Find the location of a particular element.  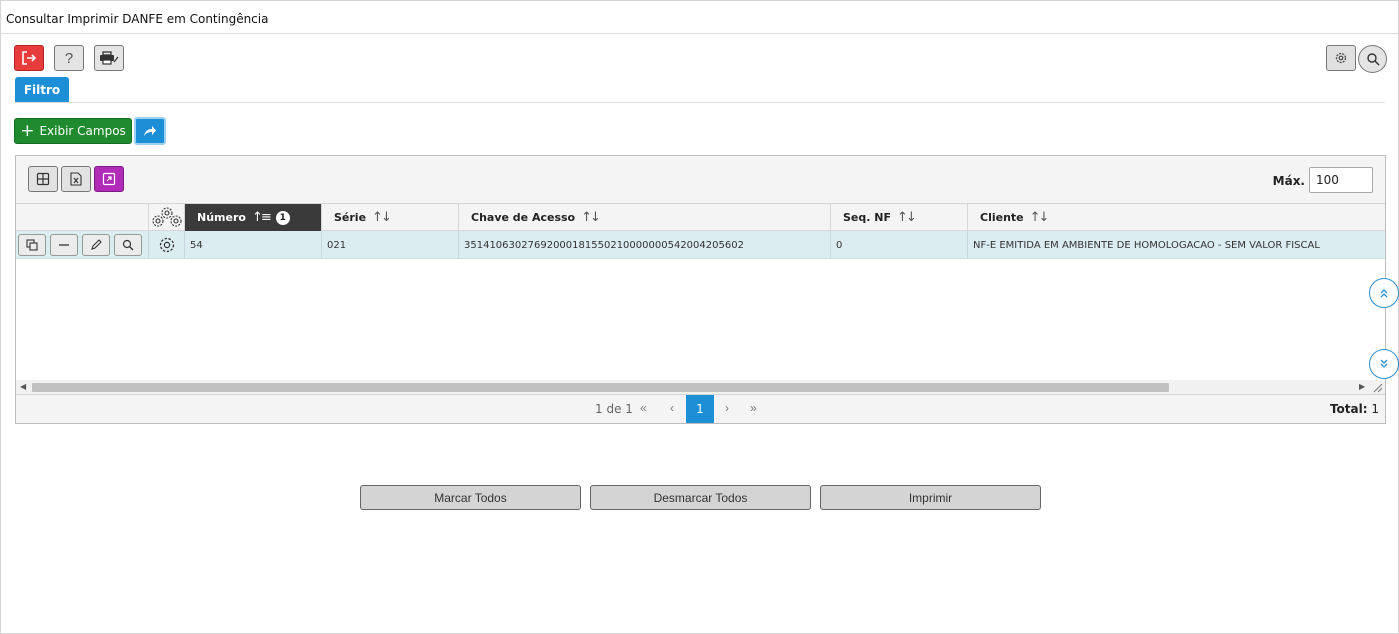

prev-page-icon: ‹ is located at coordinates (672, 408).